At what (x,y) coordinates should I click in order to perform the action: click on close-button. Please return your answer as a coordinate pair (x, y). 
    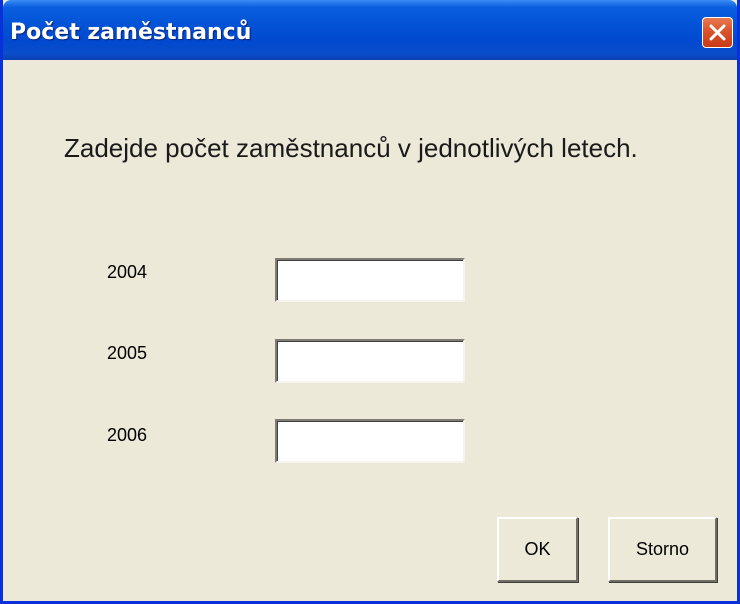
    Looking at the image, I should click on (717, 32).